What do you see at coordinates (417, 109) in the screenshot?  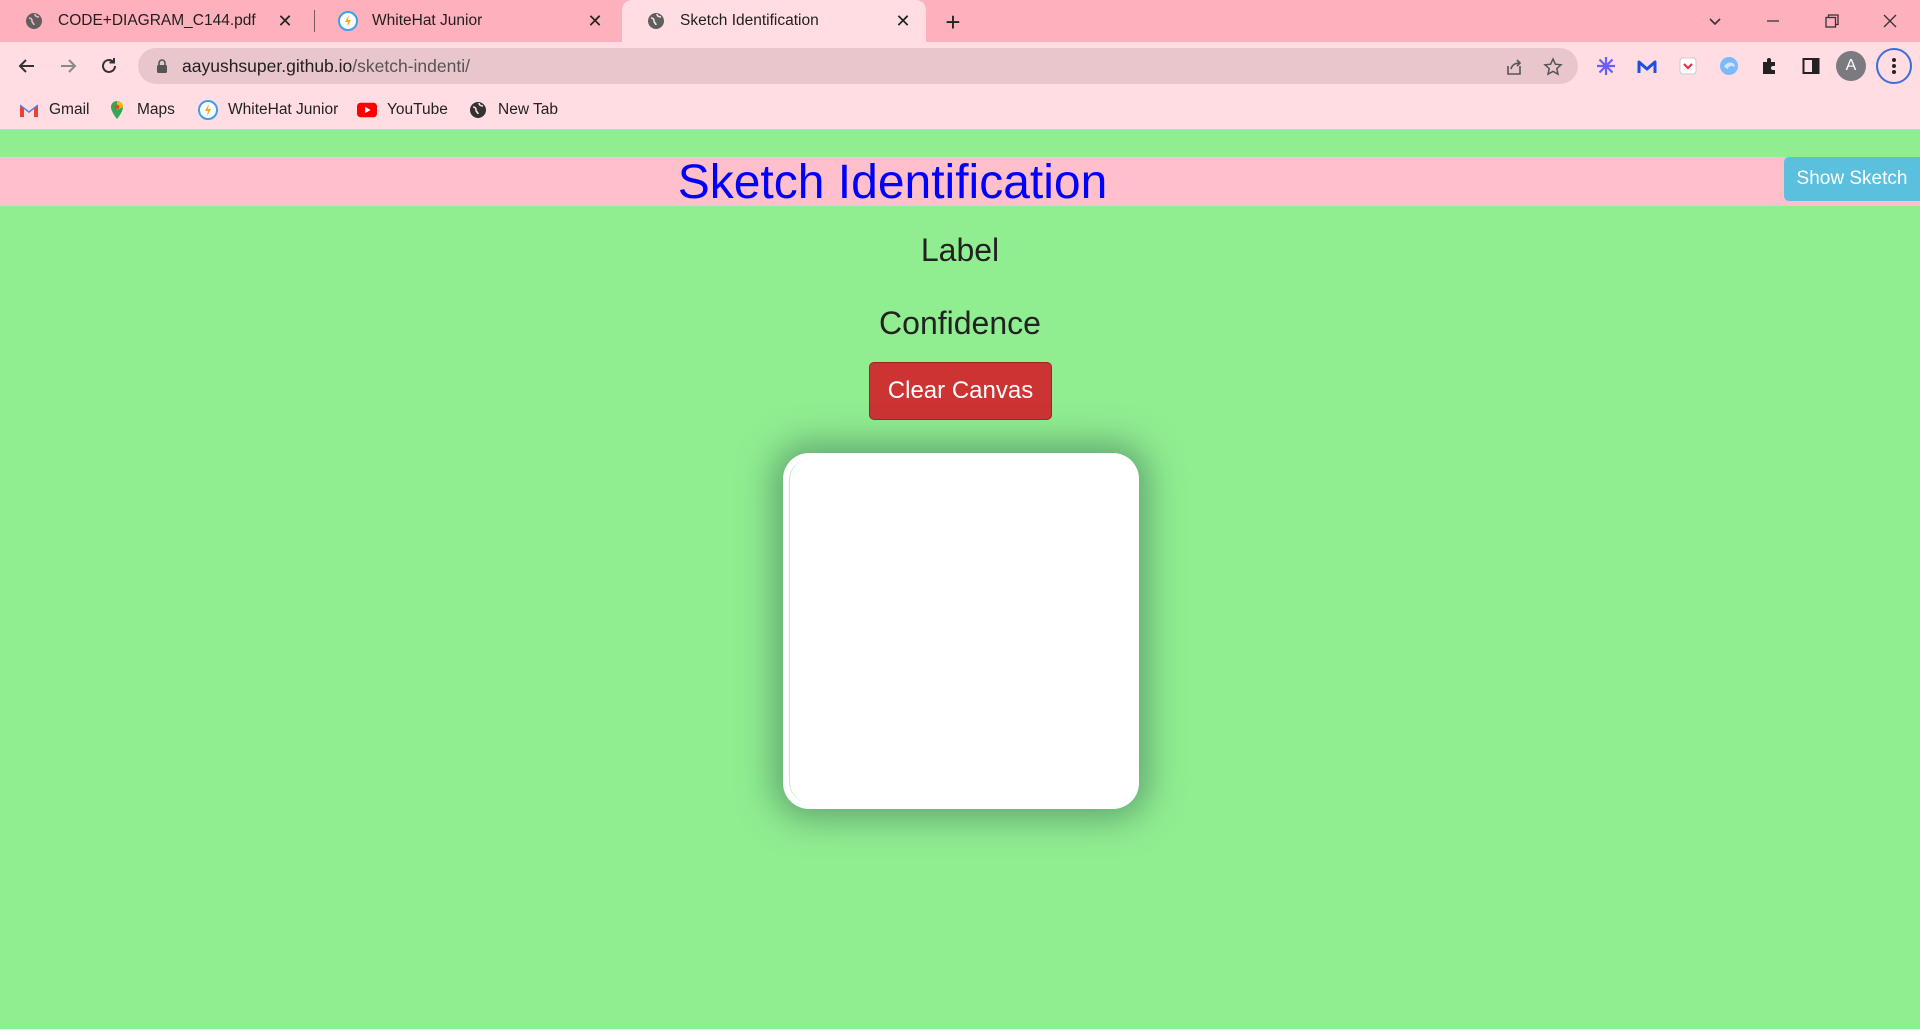 I see `bookmark-label: YouTube` at bounding box center [417, 109].